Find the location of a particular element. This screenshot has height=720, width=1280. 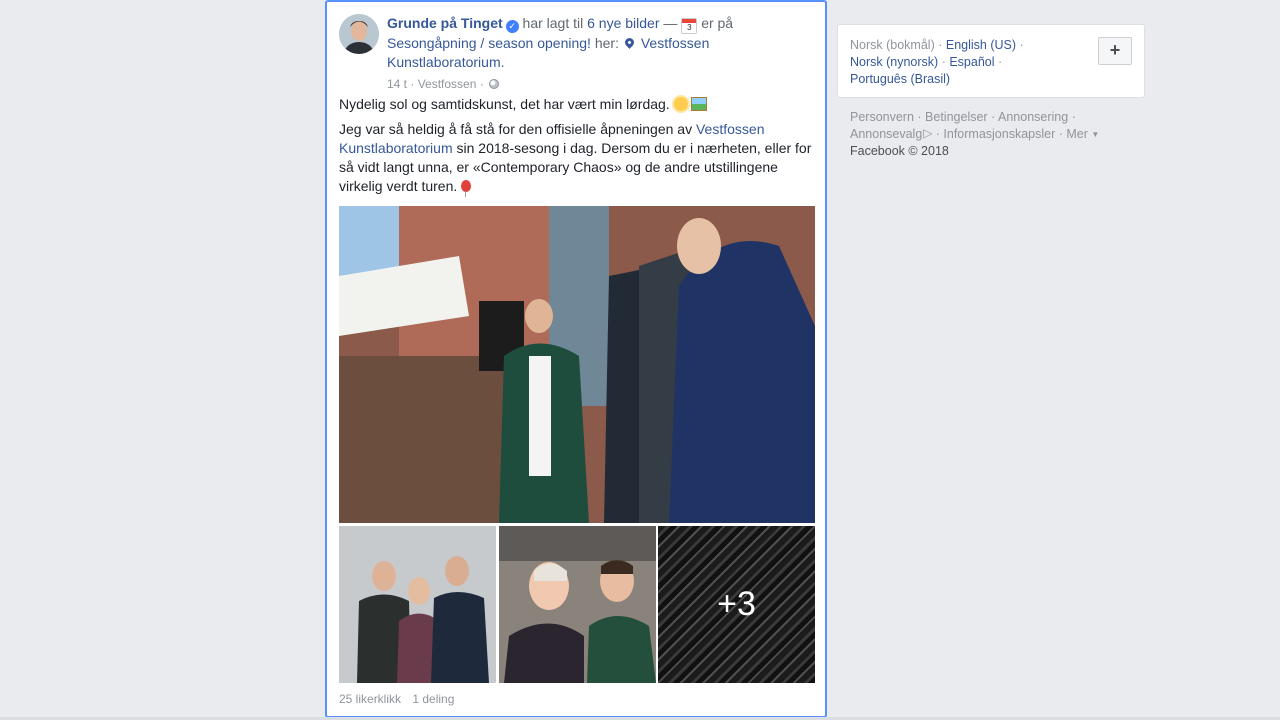

avatar-image is located at coordinates (359, 34).